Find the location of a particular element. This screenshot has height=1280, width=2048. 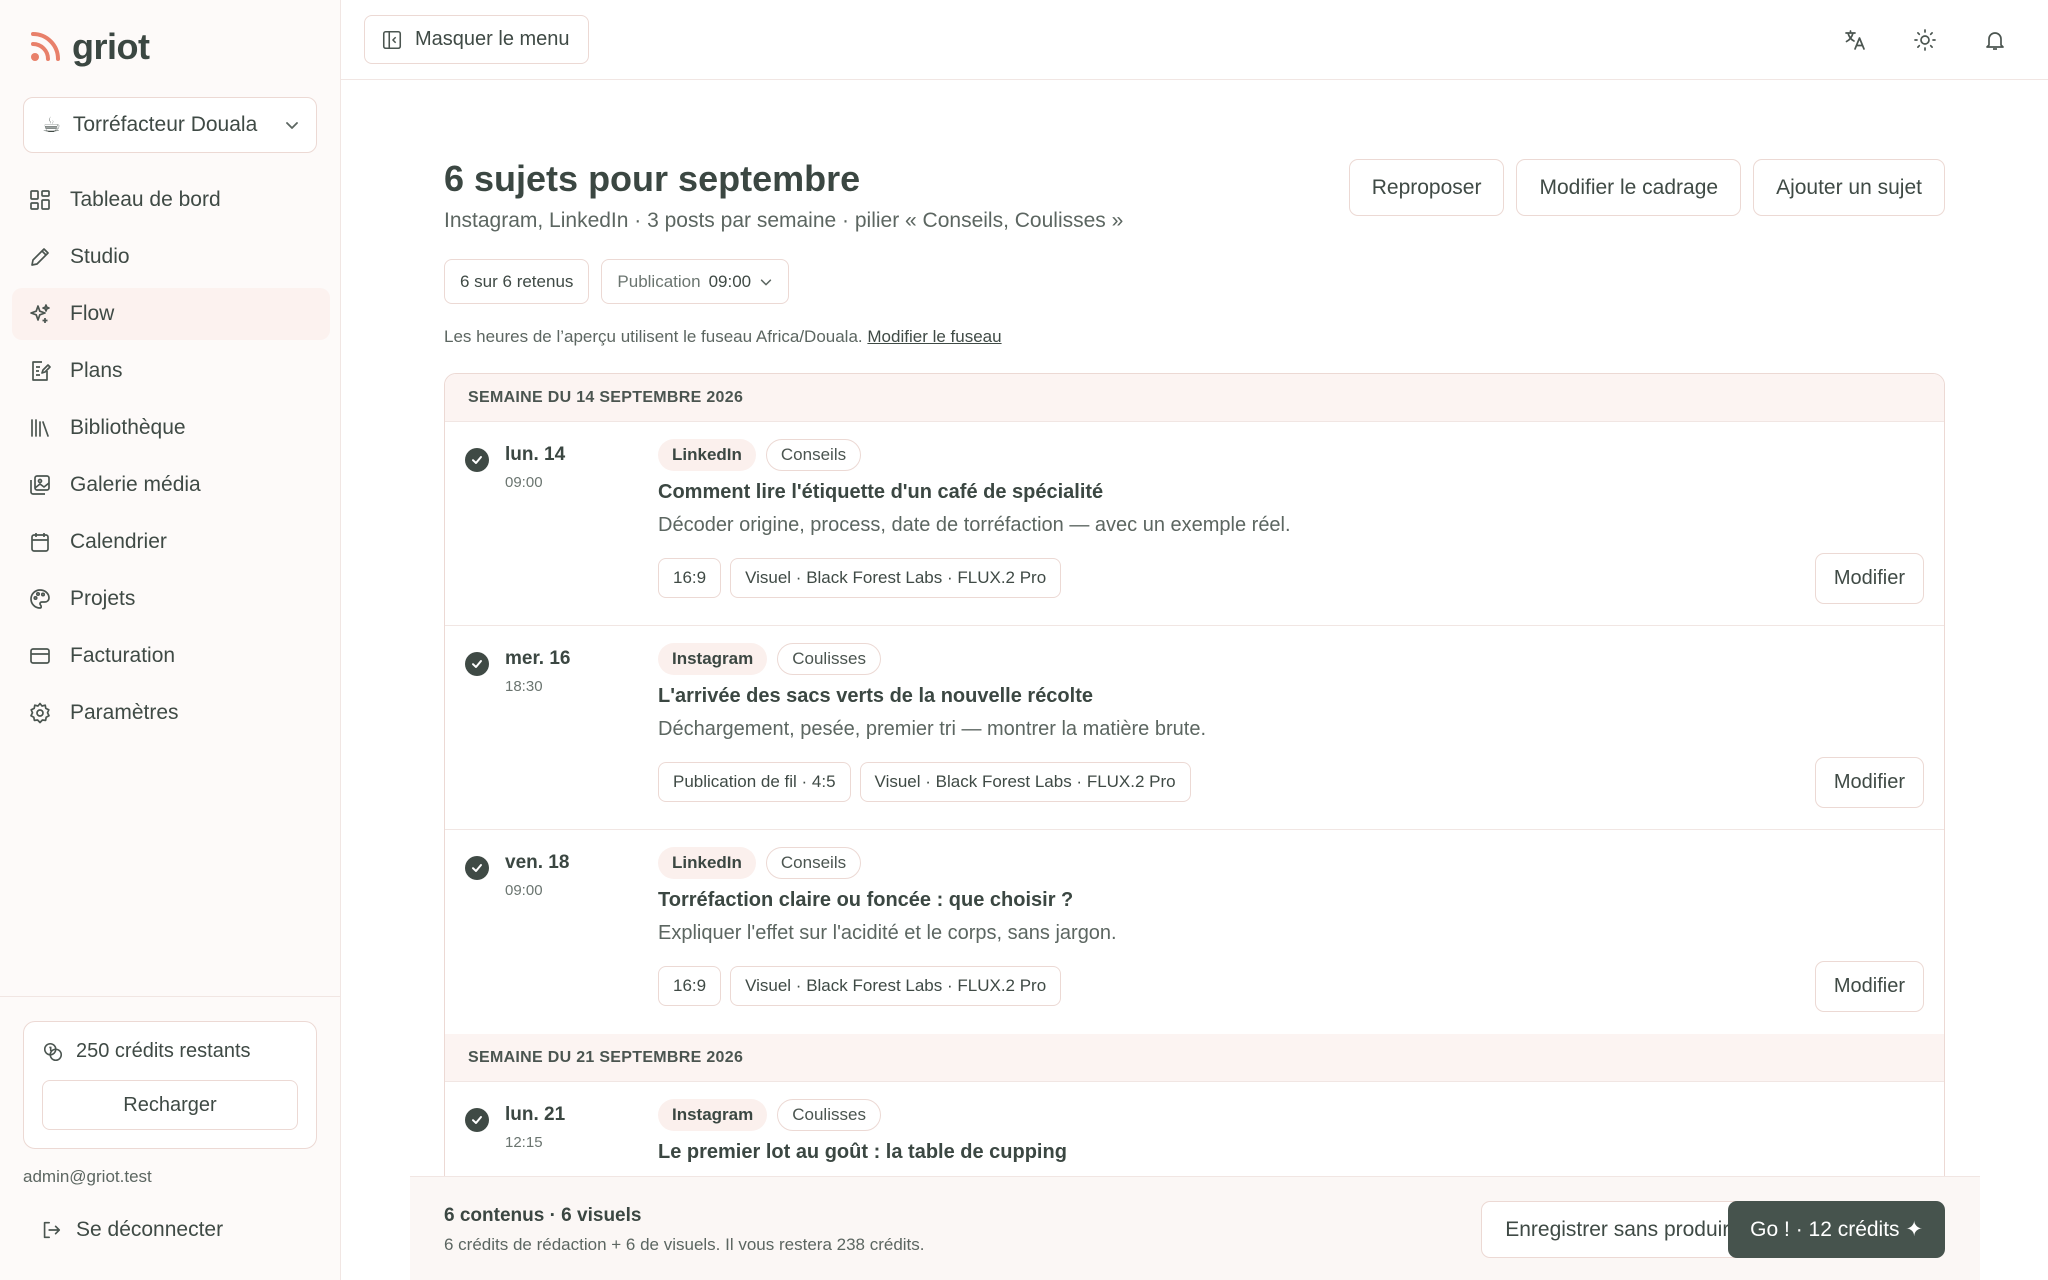

sidebar-item-flow: Flow is located at coordinates (171, 314).